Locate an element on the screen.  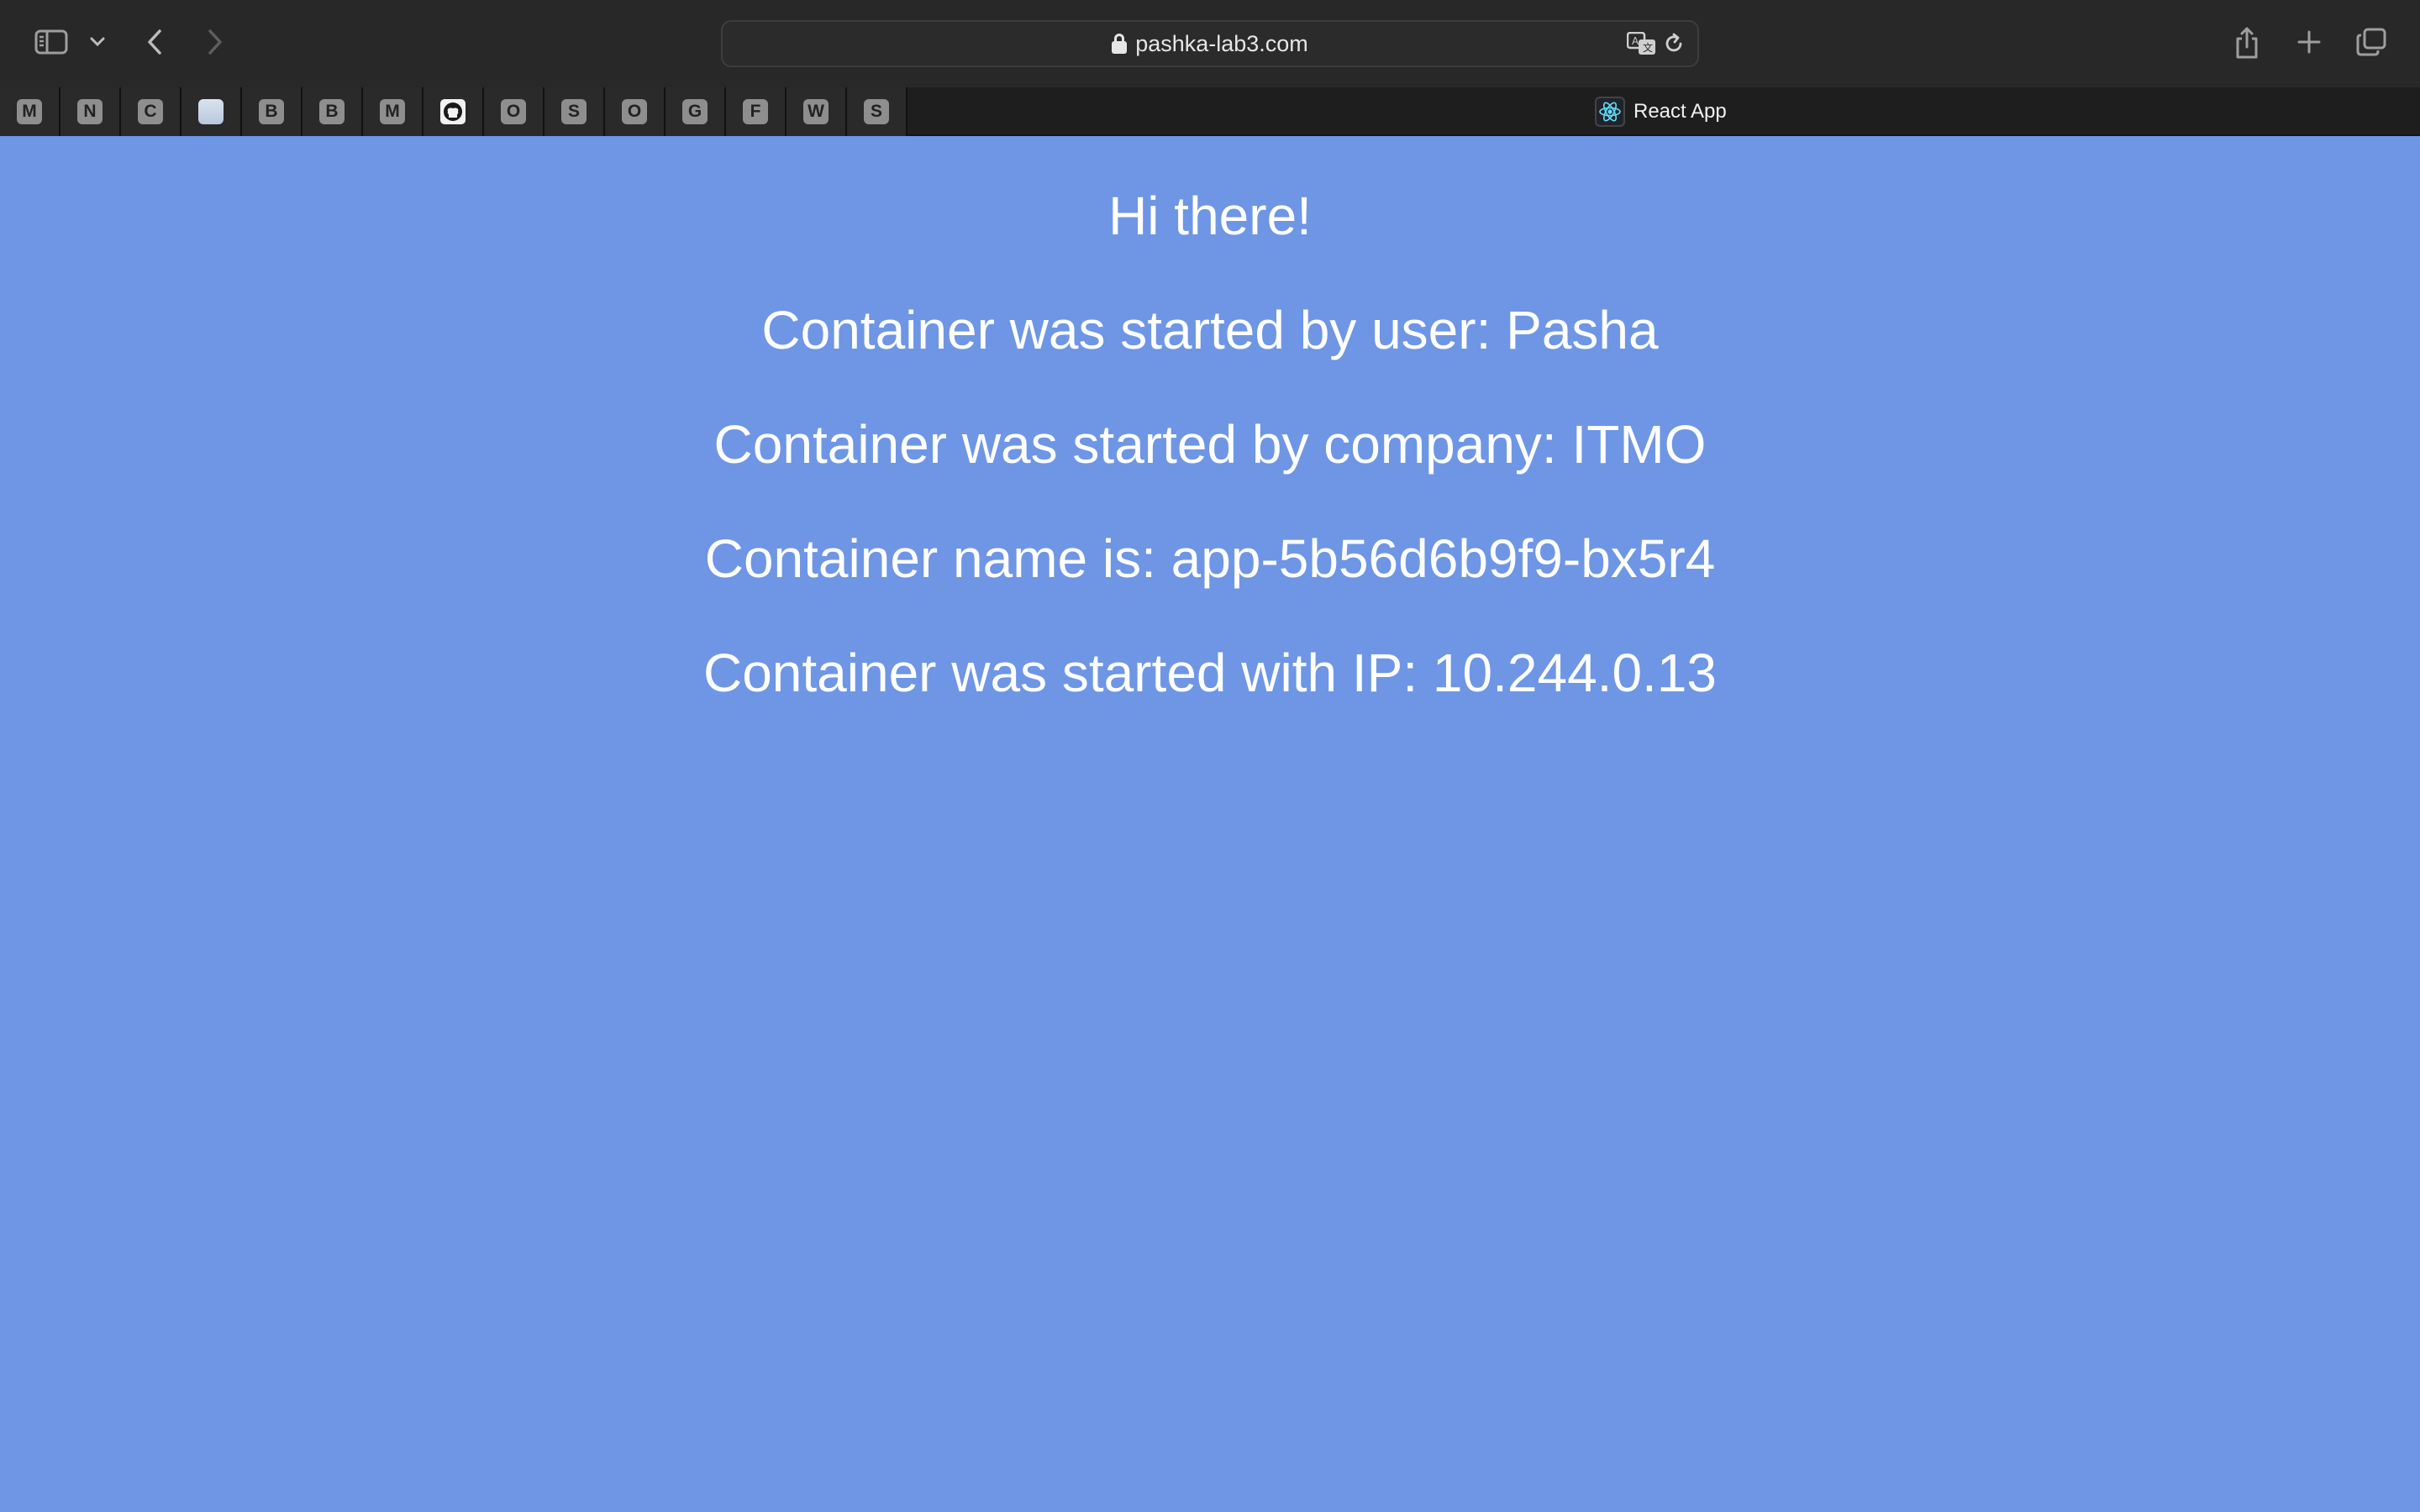
url-text: pashka-lab3.com is located at coordinates (1222, 43).